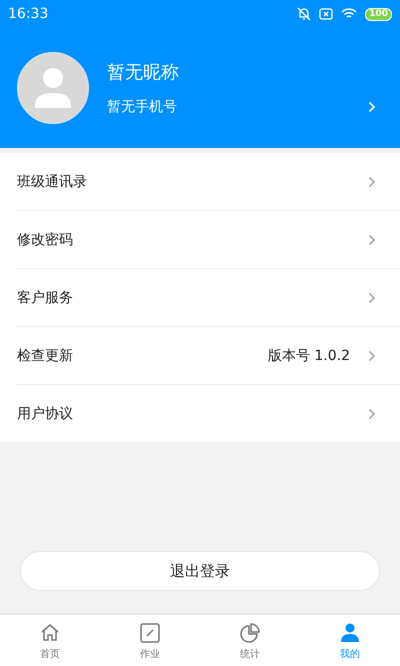 This screenshot has width=400, height=666. Describe the element at coordinates (208, 356) in the screenshot. I see `menu-item: 检查更新 版本号 1.0.2` at that location.